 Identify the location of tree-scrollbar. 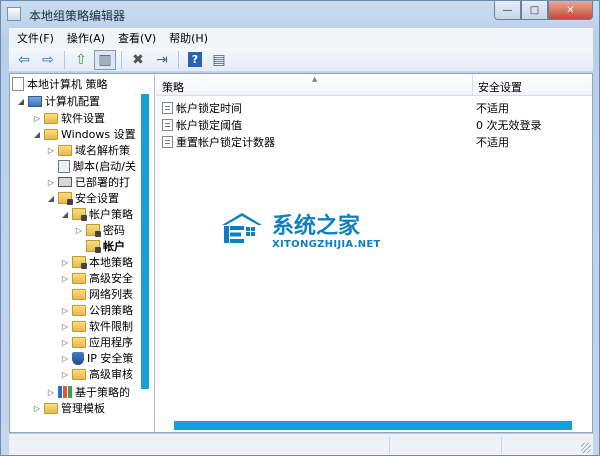
(145, 241).